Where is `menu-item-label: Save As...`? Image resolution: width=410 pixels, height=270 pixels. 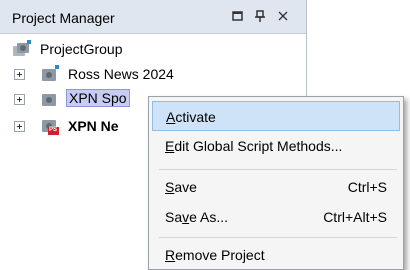 menu-item-label: Save As... is located at coordinates (197, 217).